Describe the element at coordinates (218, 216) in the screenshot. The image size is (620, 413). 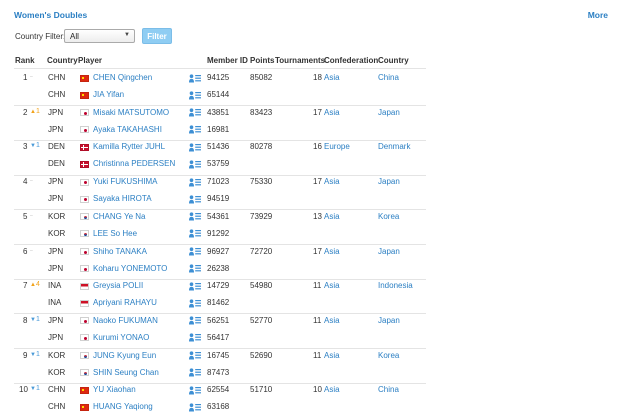
I see `member-id: 54361` at that location.